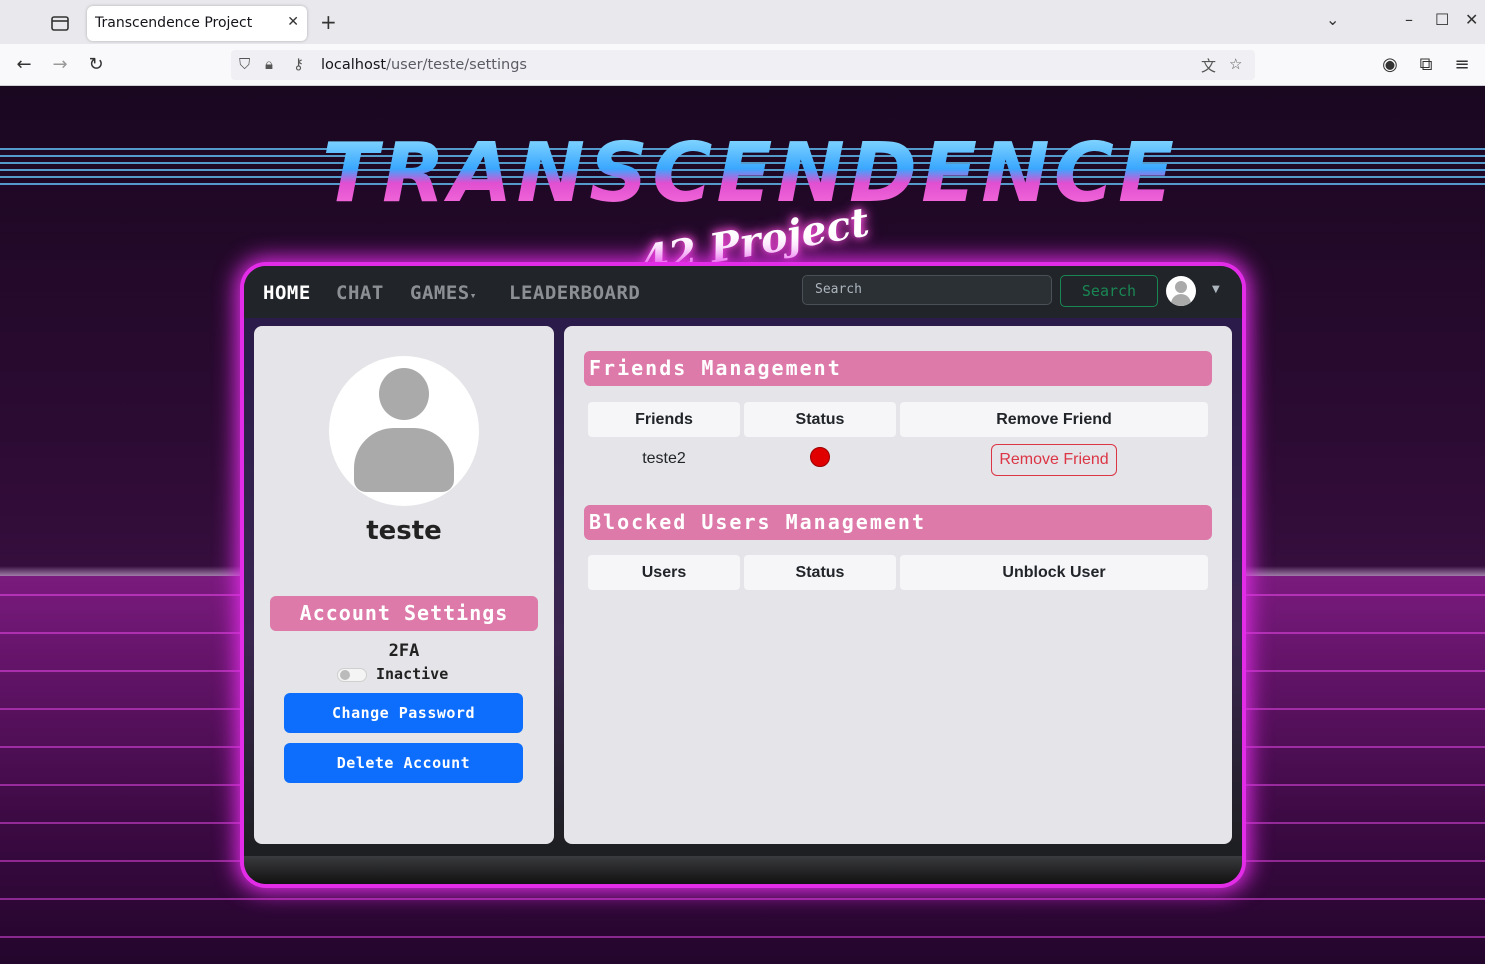 The image size is (1485, 964). What do you see at coordinates (898, 522) in the screenshot?
I see `blocked-users-management-header: Blocked Users Management` at bounding box center [898, 522].